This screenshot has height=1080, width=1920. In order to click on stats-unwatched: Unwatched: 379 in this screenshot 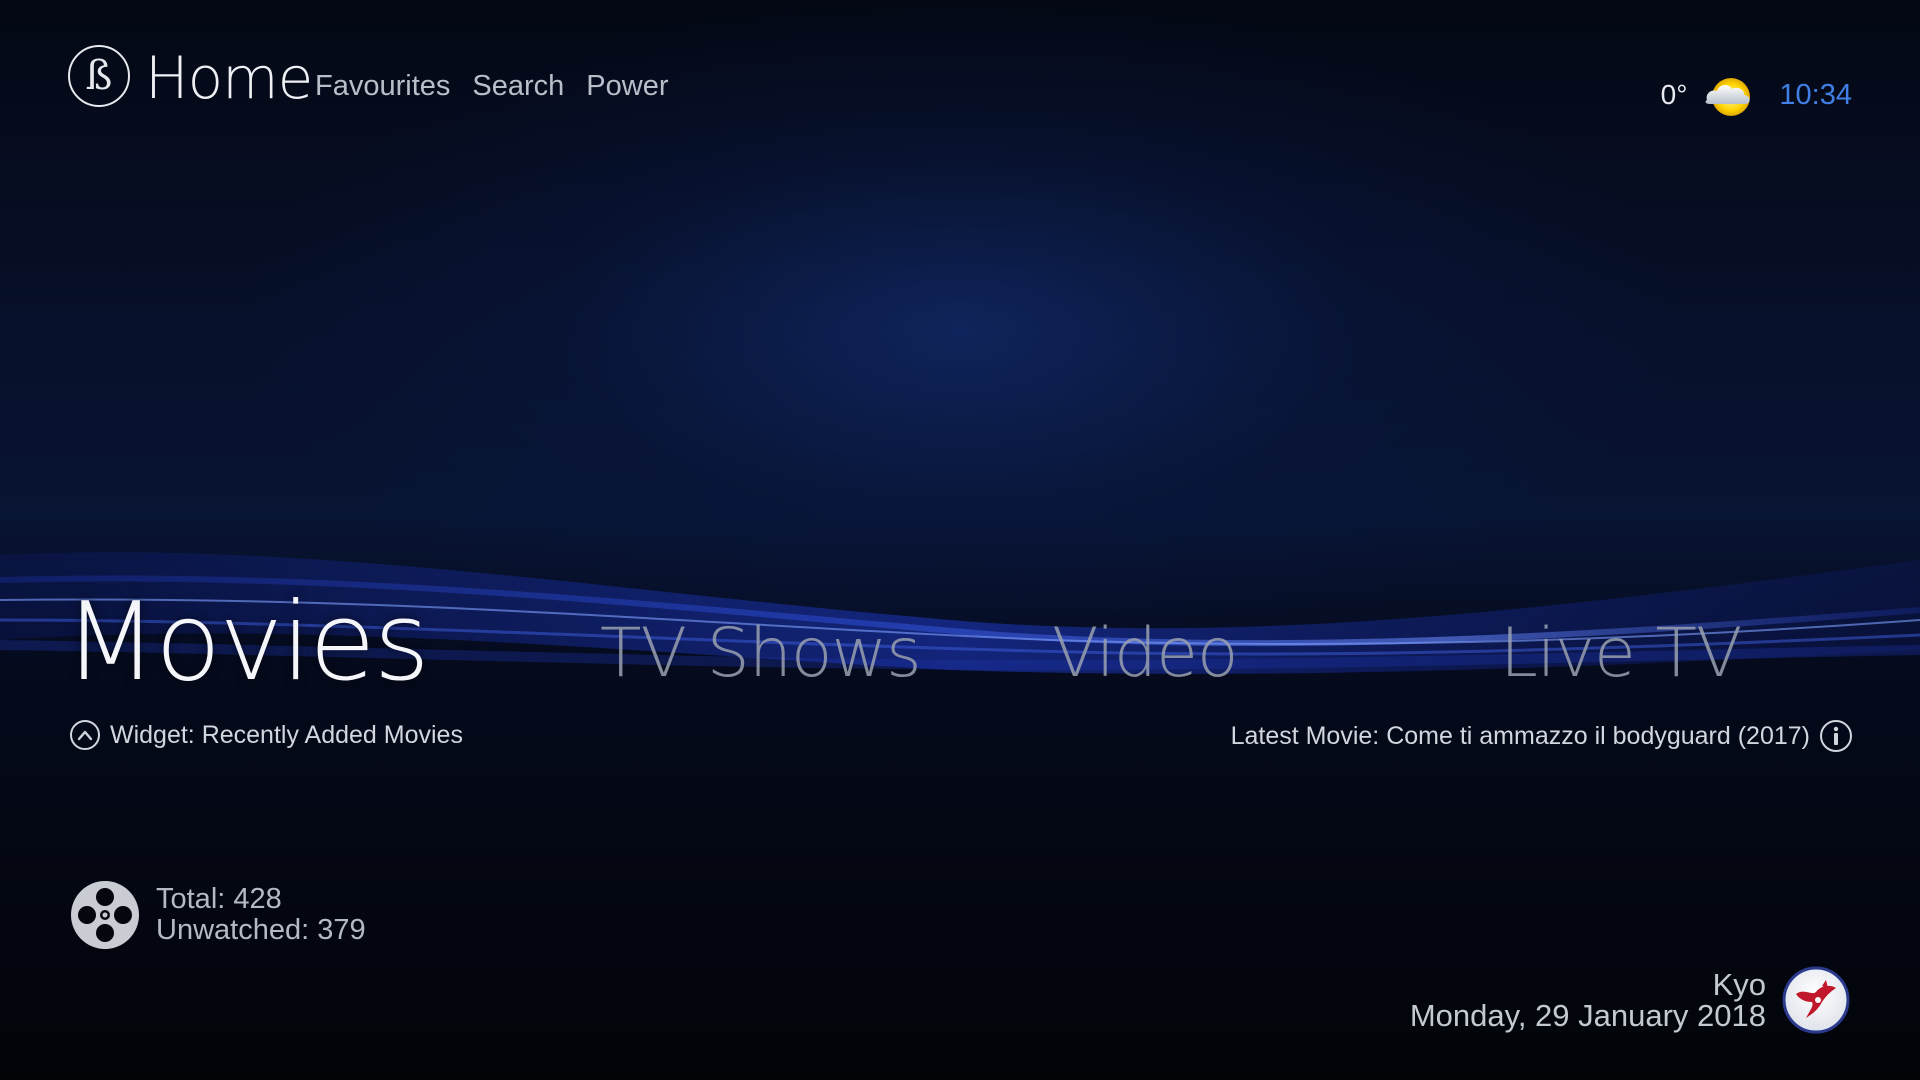, I will do `click(261, 930)`.